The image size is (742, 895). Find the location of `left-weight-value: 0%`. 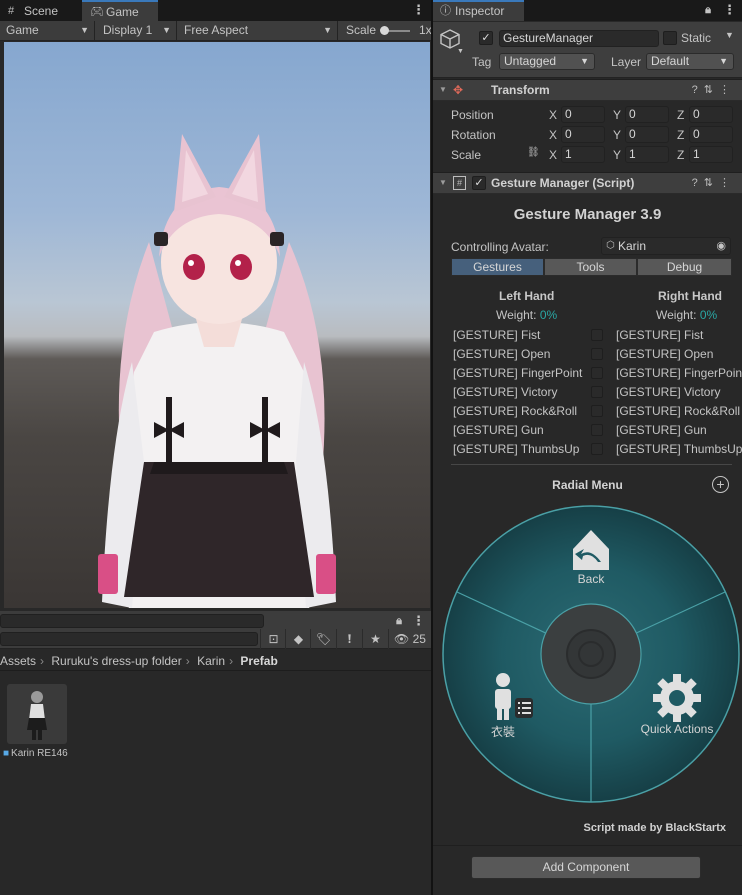

left-weight-value: 0% is located at coordinates (548, 315).